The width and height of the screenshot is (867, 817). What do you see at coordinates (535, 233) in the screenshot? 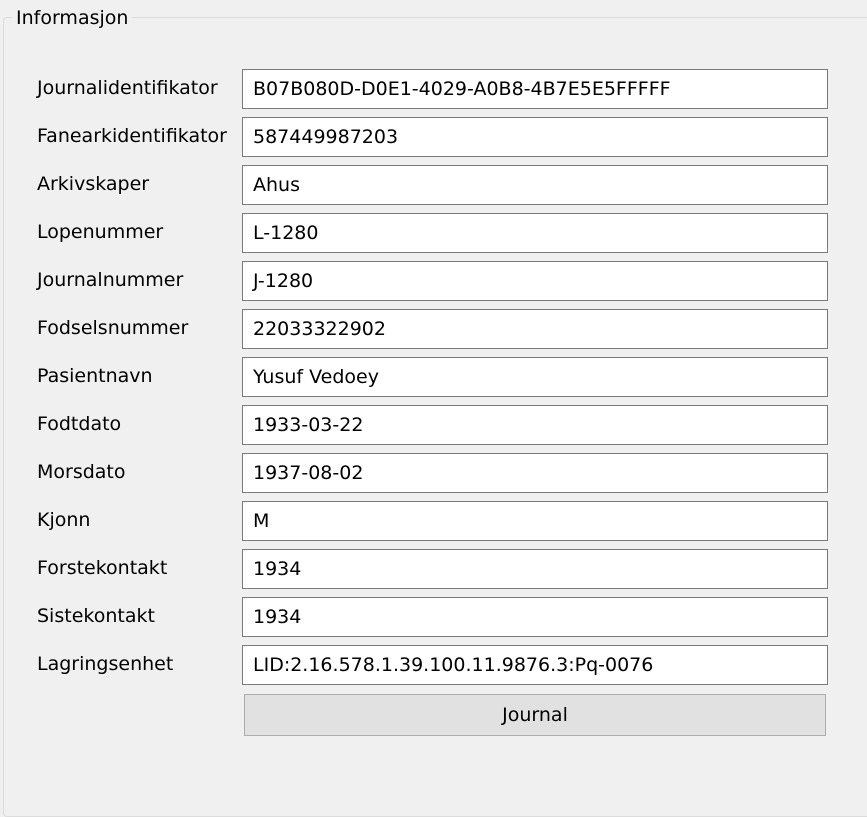
I see `lopenummer-field: L-1280` at bounding box center [535, 233].